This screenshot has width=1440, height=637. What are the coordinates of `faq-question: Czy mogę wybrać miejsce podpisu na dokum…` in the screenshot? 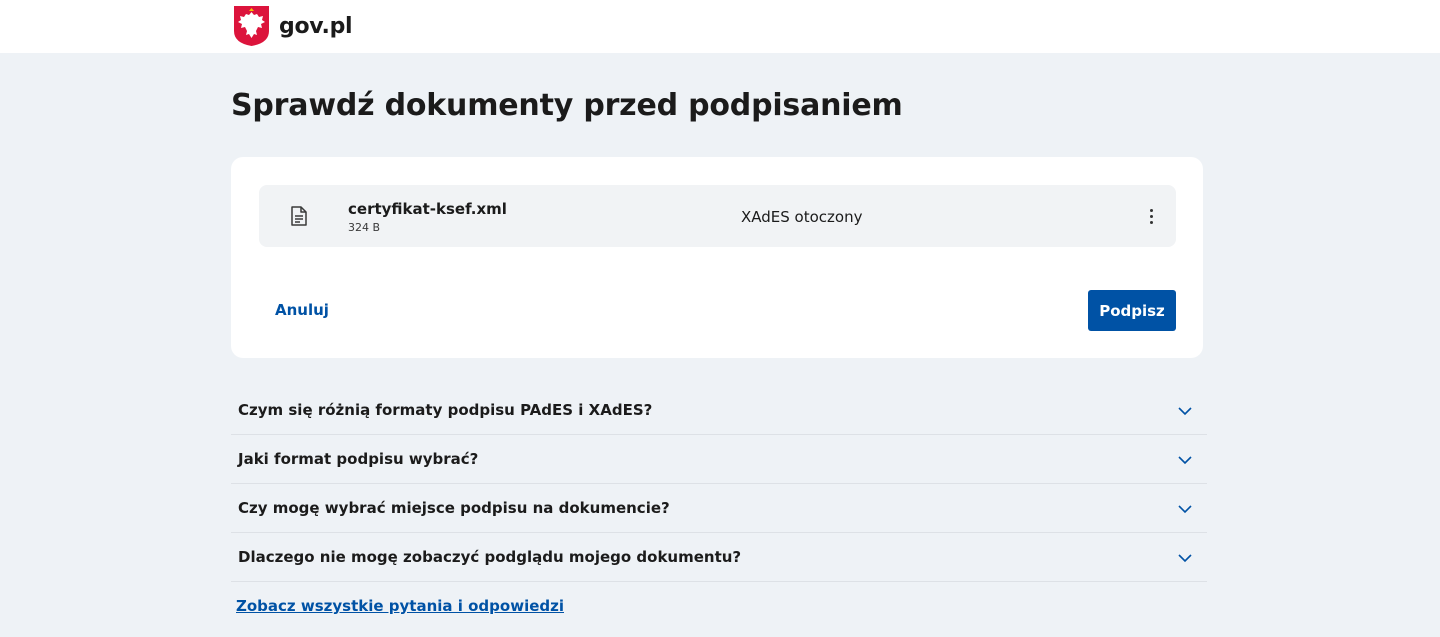 It's located at (454, 508).